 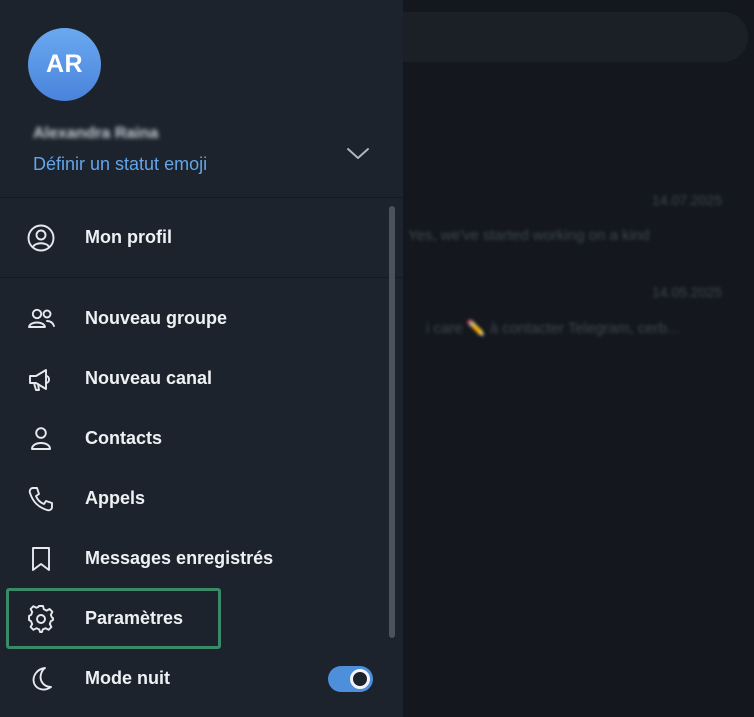 I want to click on menu-item-new-channel: Nouveau canal, so click(x=196, y=378).